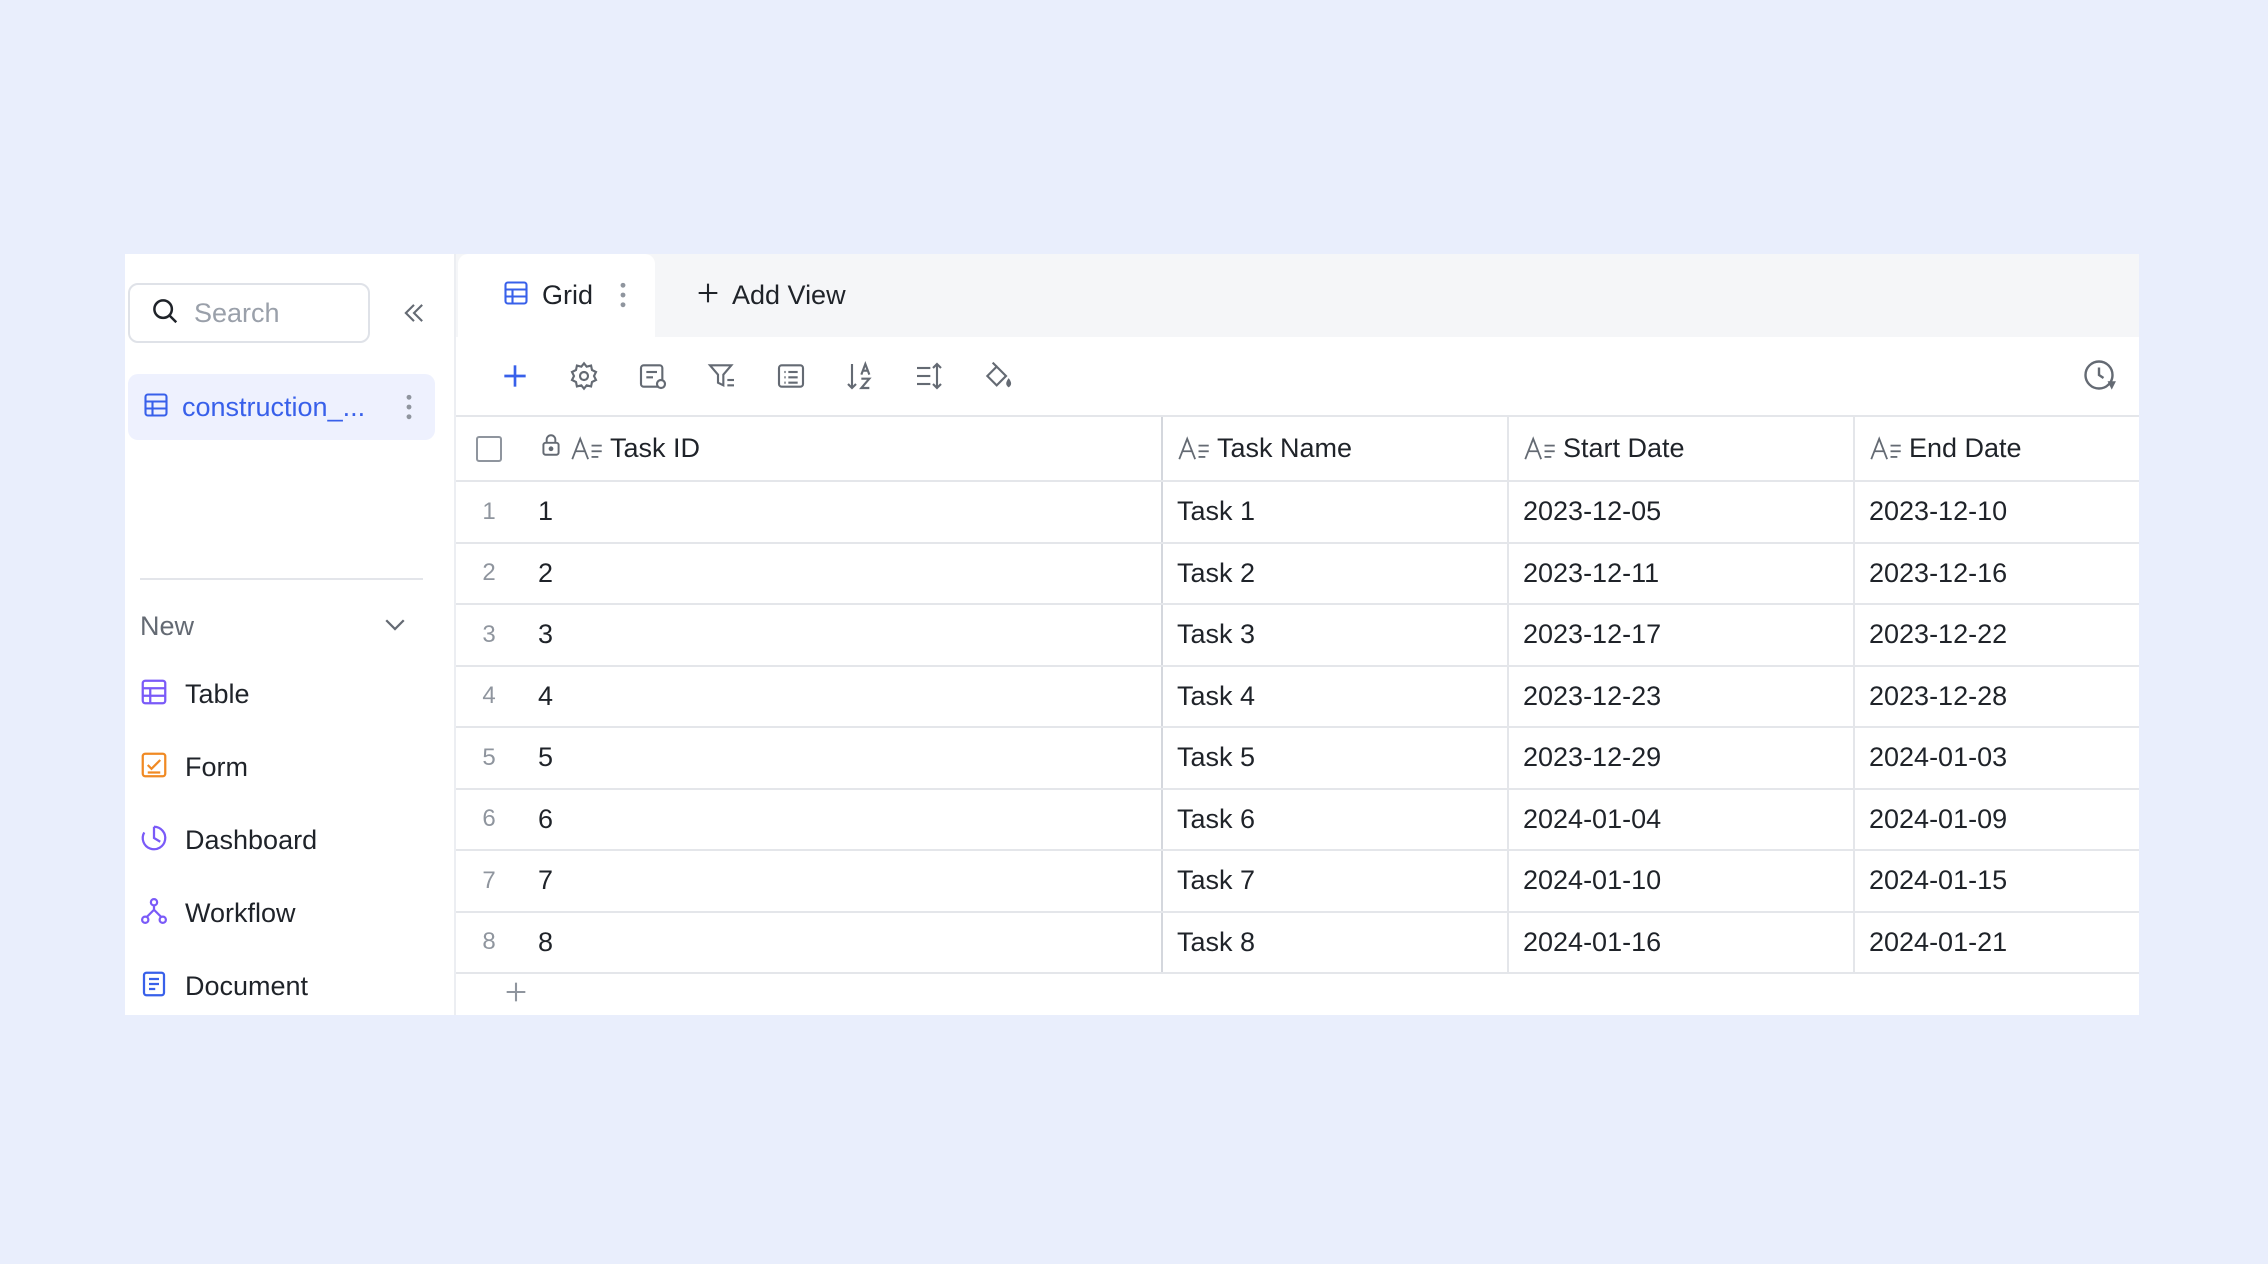  I want to click on task-name-cell: Task 1, so click(1336, 512).